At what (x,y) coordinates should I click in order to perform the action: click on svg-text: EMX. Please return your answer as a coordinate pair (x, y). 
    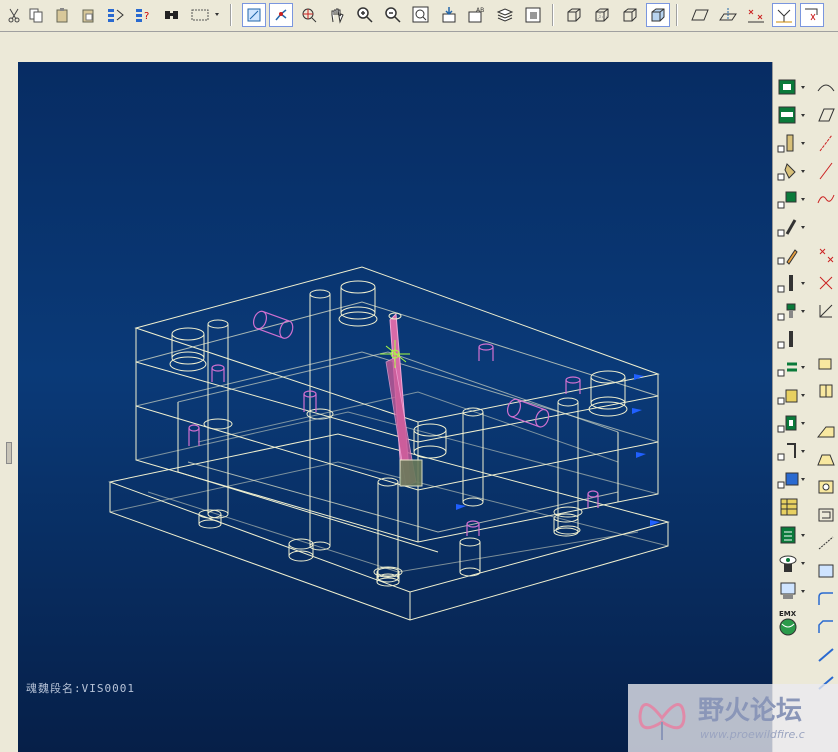
    Looking at the image, I should click on (788, 614).